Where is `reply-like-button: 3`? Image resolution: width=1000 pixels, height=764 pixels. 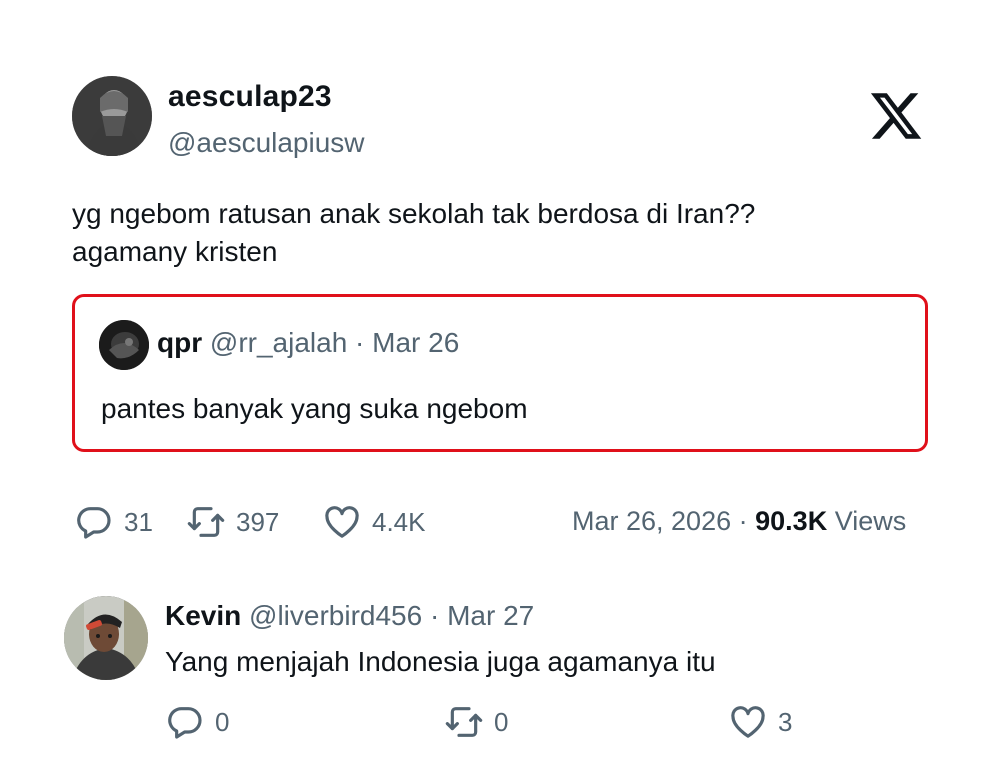
reply-like-button: 3 is located at coordinates (760, 722).